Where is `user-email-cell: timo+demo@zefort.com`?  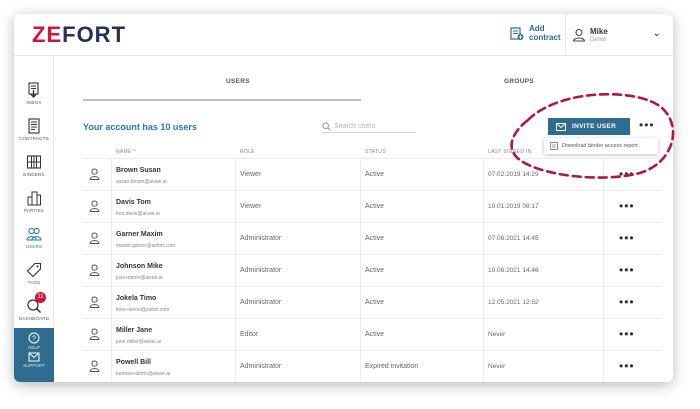
user-email-cell: timo+demo@zefort.com is located at coordinates (143, 310).